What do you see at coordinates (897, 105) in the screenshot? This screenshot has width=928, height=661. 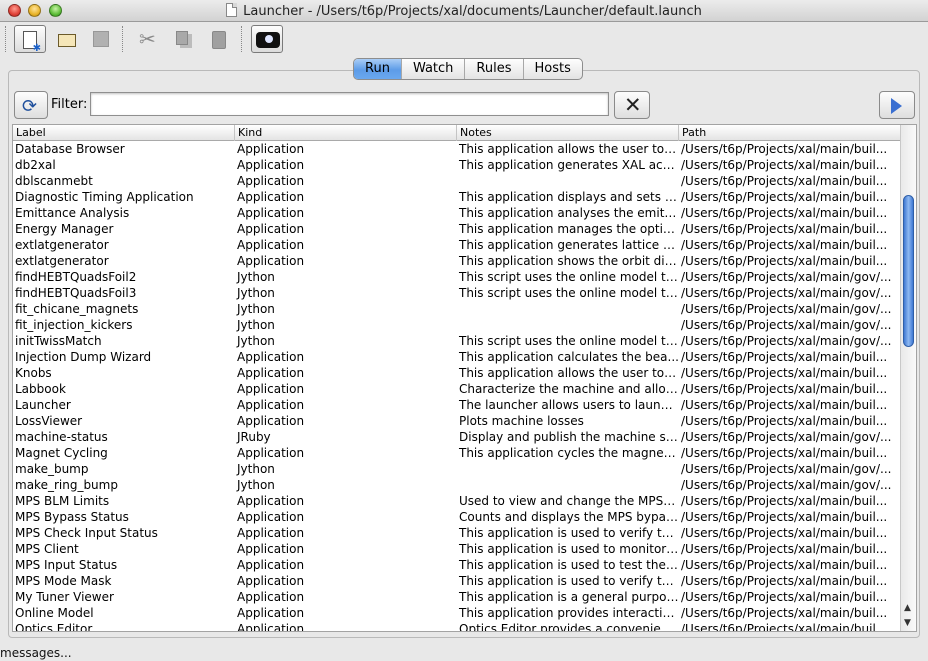 I see `run-button` at bounding box center [897, 105].